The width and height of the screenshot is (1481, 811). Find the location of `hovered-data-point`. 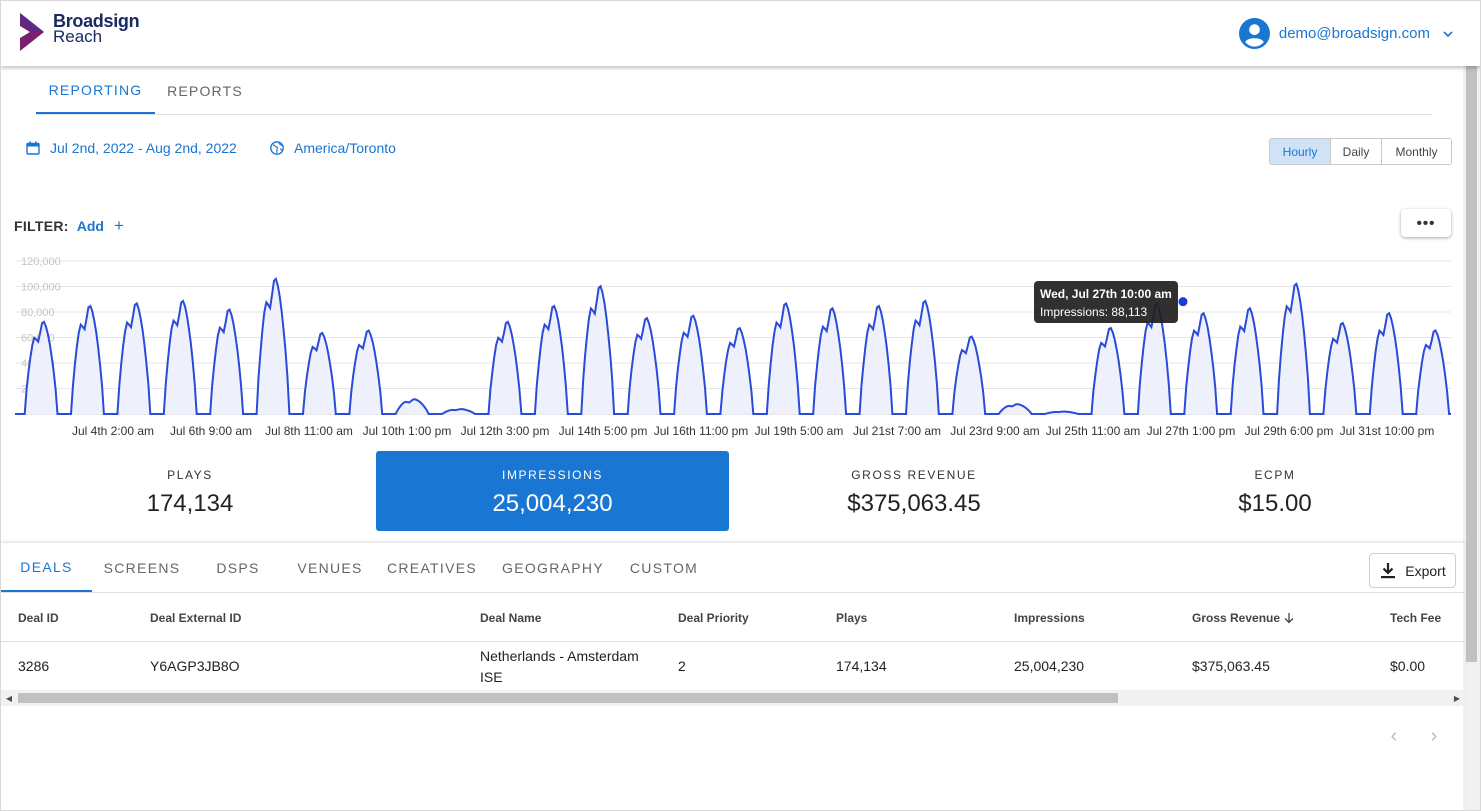

hovered-data-point is located at coordinates (1183, 302).